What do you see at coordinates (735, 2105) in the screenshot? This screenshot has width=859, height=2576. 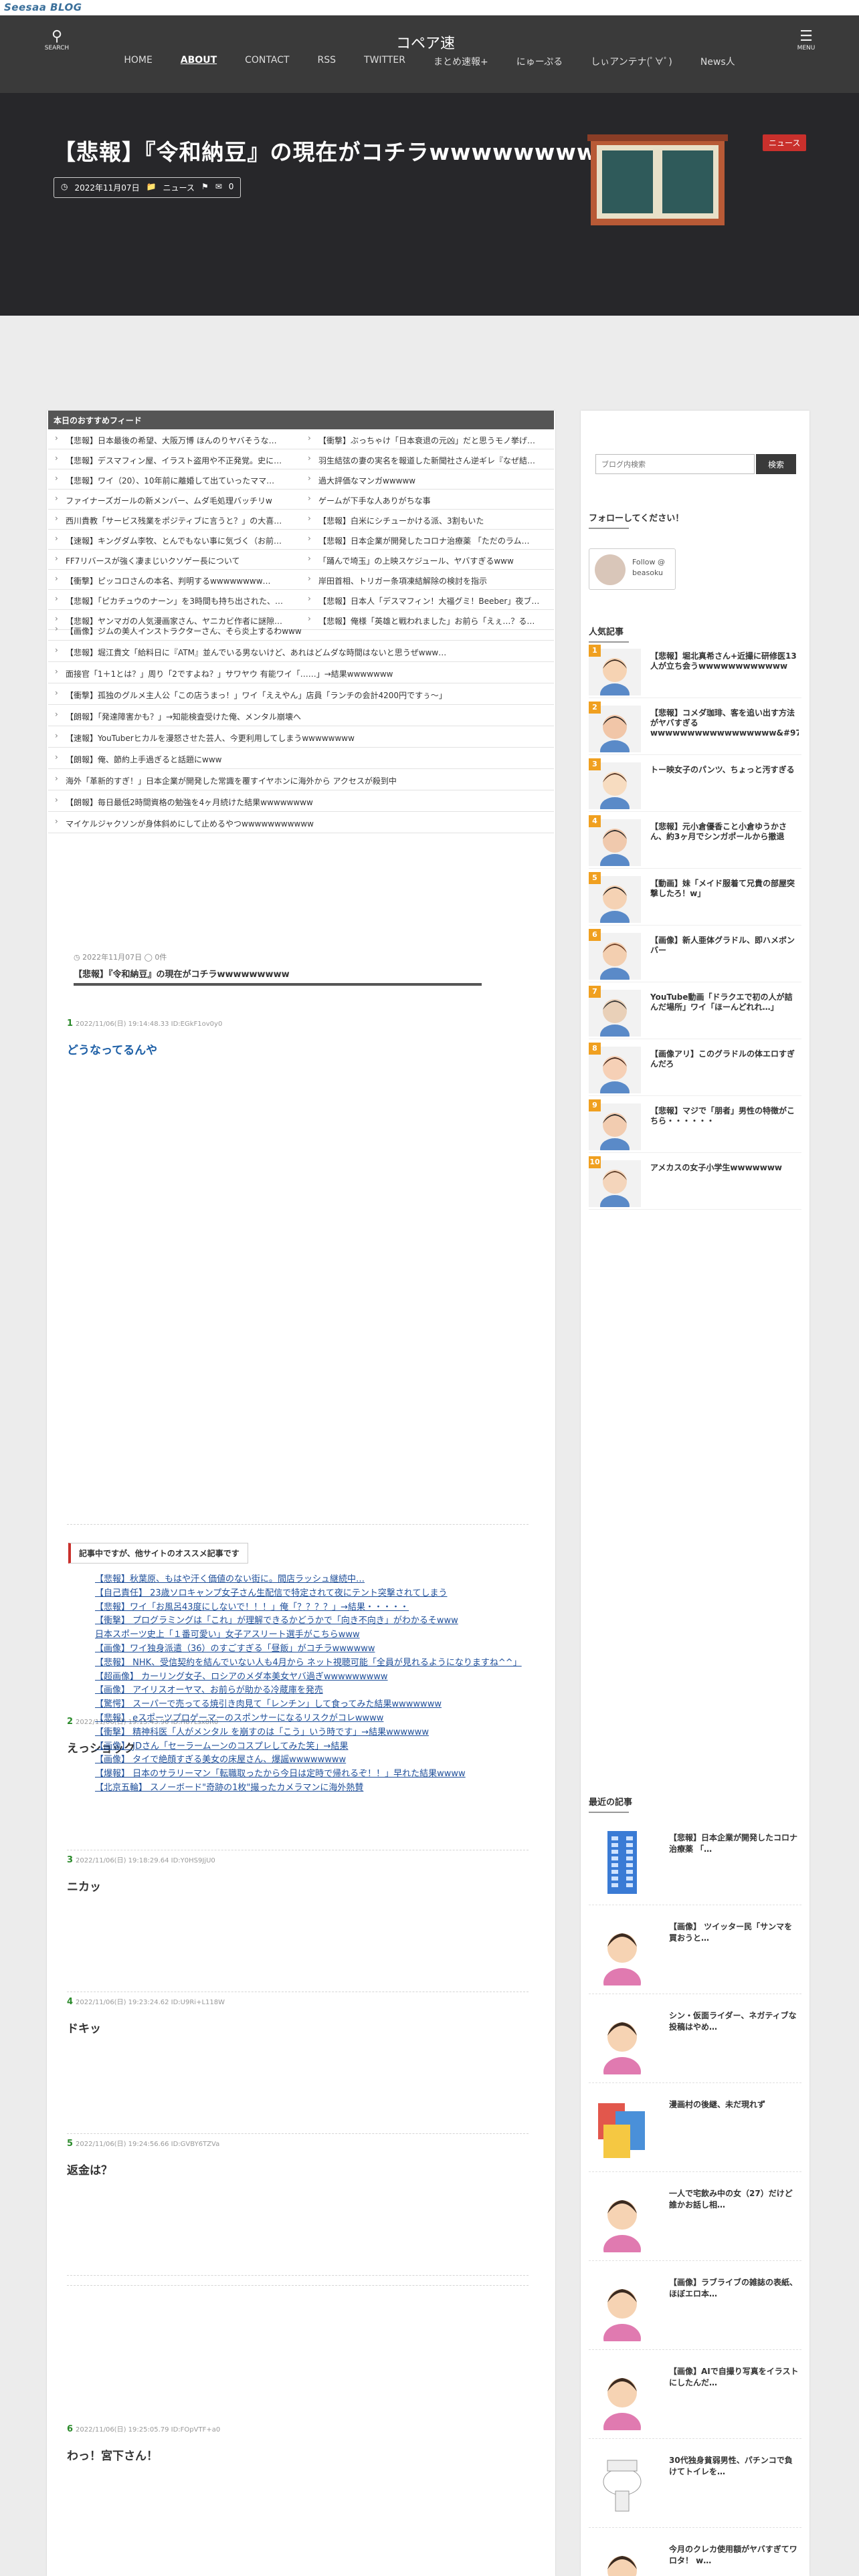 I see `recent-title-text: 漫画村の後継、未だ現れず` at bounding box center [735, 2105].